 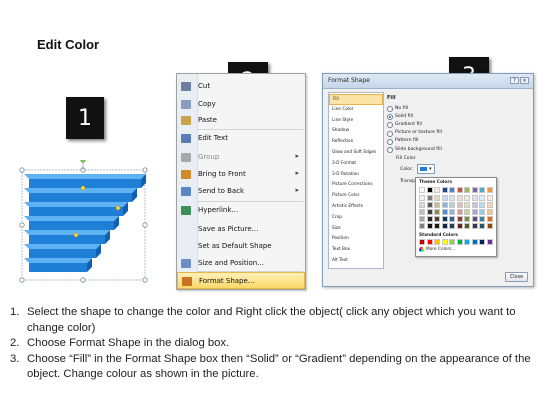 What do you see at coordinates (356, 250) in the screenshot?
I see `category-text-box: Text Box` at bounding box center [356, 250].